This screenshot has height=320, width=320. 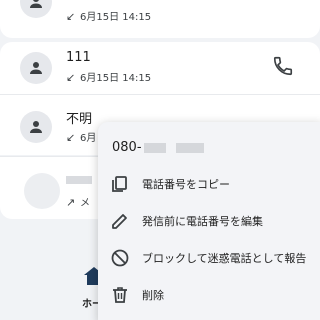 What do you see at coordinates (78, 57) in the screenshot?
I see `caller-name: 111` at bounding box center [78, 57].